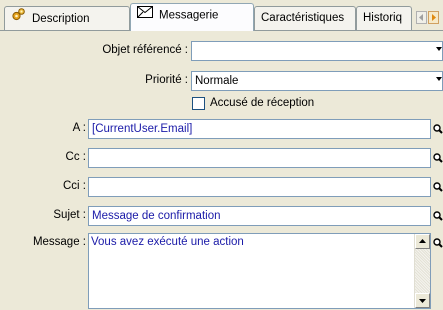 The width and height of the screenshot is (443, 310). I want to click on message-label: Message :, so click(59, 242).